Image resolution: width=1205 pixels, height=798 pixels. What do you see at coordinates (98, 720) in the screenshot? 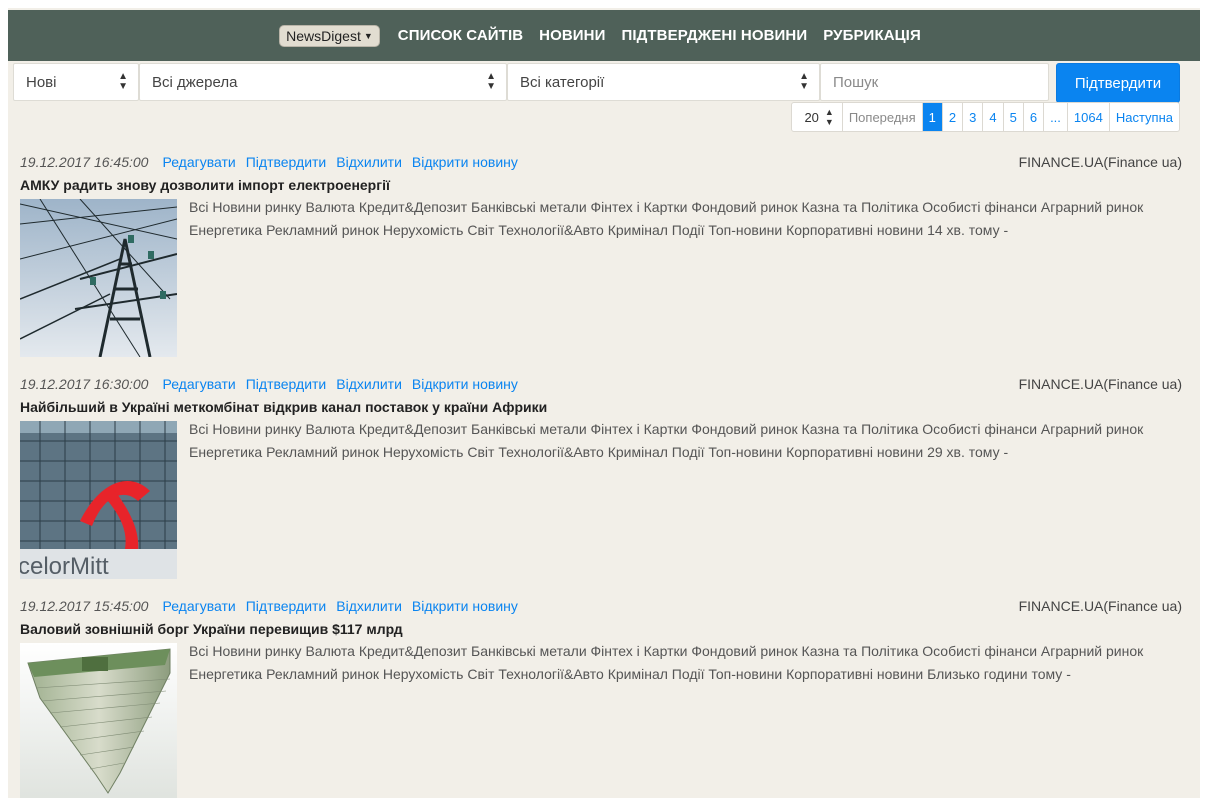
I see `money-stack-icon` at bounding box center [98, 720].